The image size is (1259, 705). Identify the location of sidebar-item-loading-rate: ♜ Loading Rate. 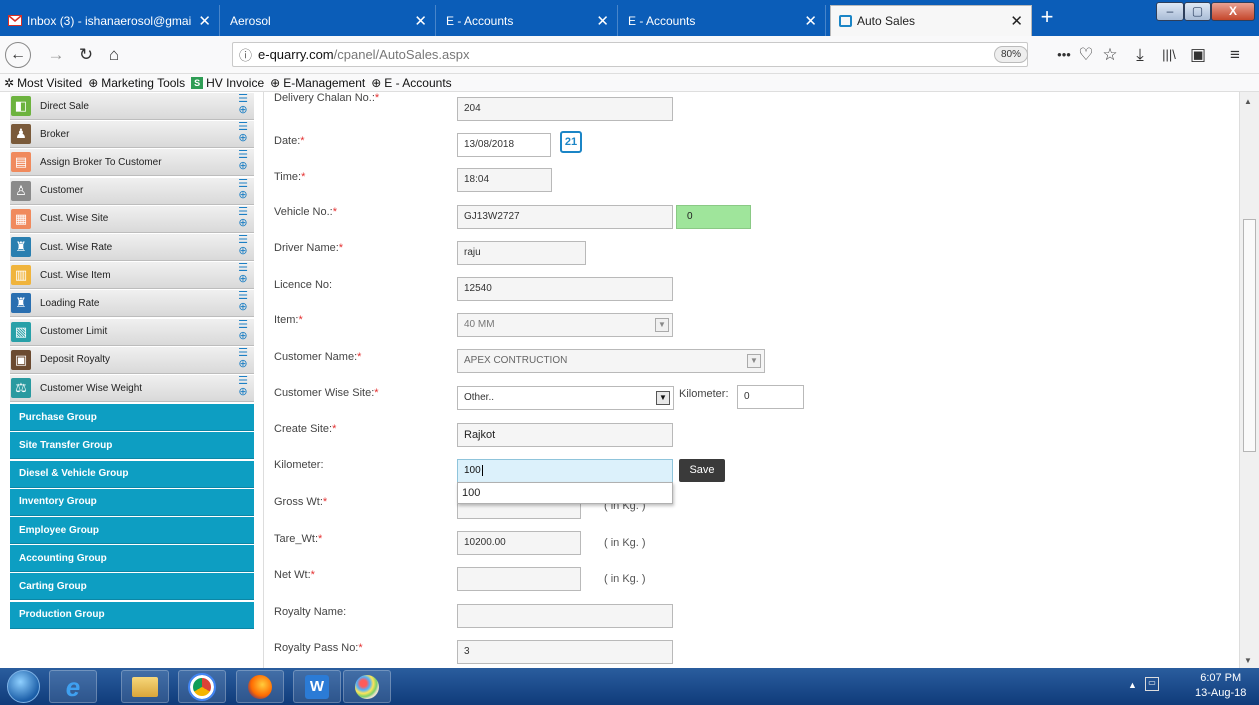
(132, 304).